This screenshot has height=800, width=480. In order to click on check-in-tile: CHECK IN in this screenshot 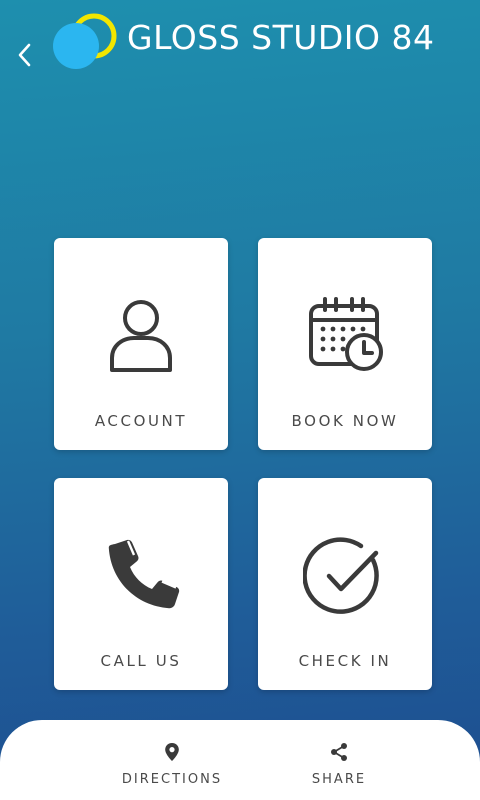, I will do `click(345, 584)`.